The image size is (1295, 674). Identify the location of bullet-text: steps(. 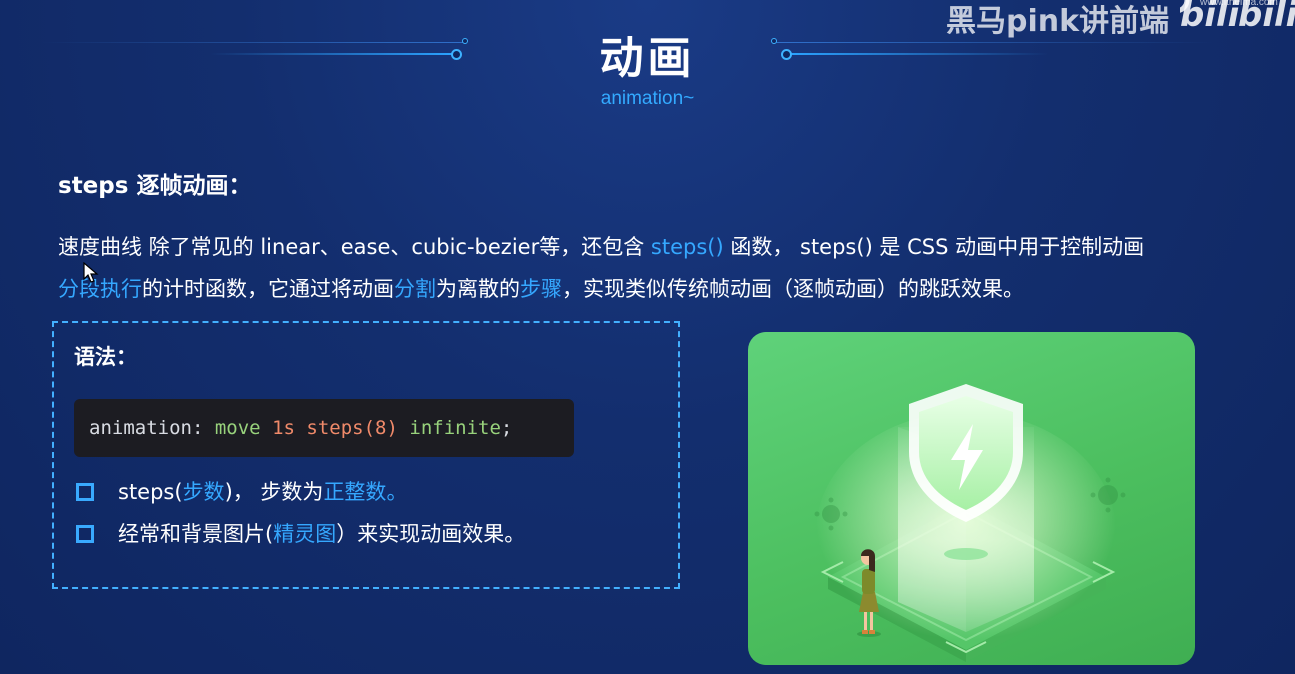
(150, 492).